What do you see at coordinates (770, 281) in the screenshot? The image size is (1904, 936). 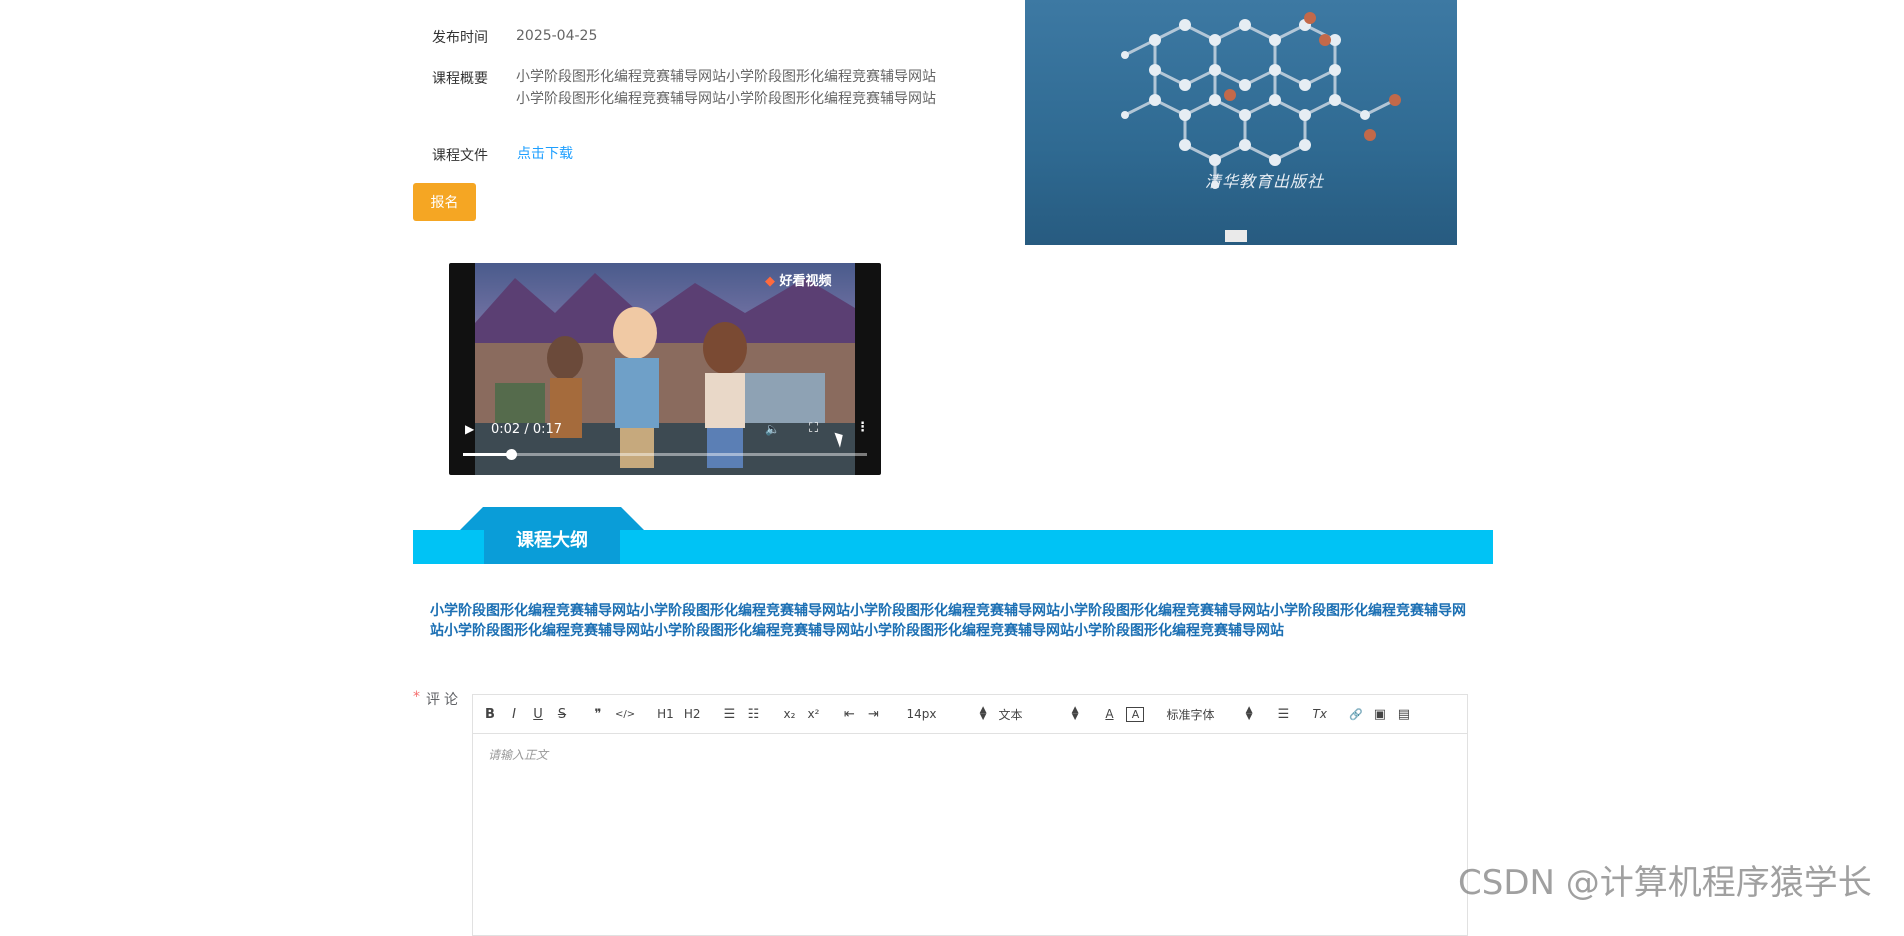 I see `brand-logo-icon: ◆` at bounding box center [770, 281].